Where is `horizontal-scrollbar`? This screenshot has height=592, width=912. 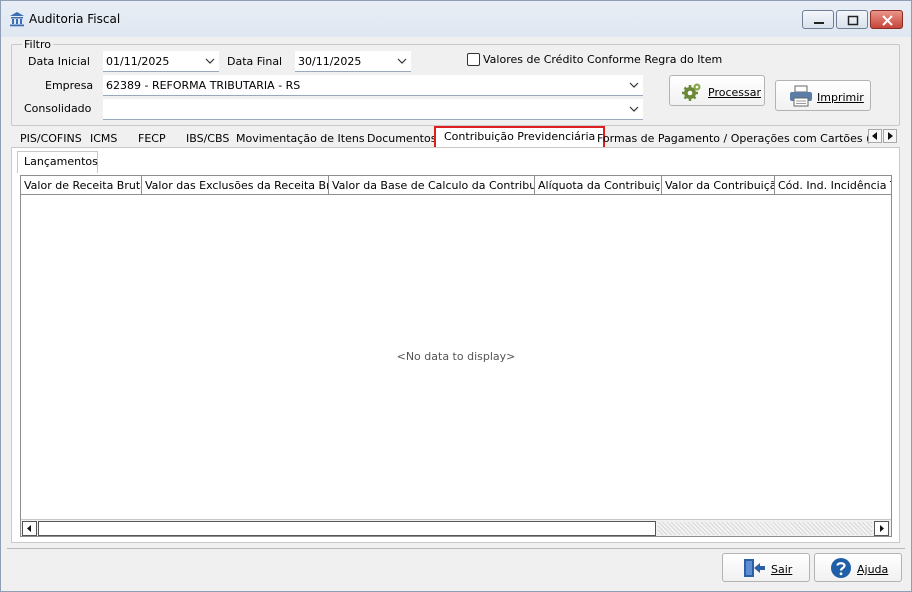 horizontal-scrollbar is located at coordinates (456, 527).